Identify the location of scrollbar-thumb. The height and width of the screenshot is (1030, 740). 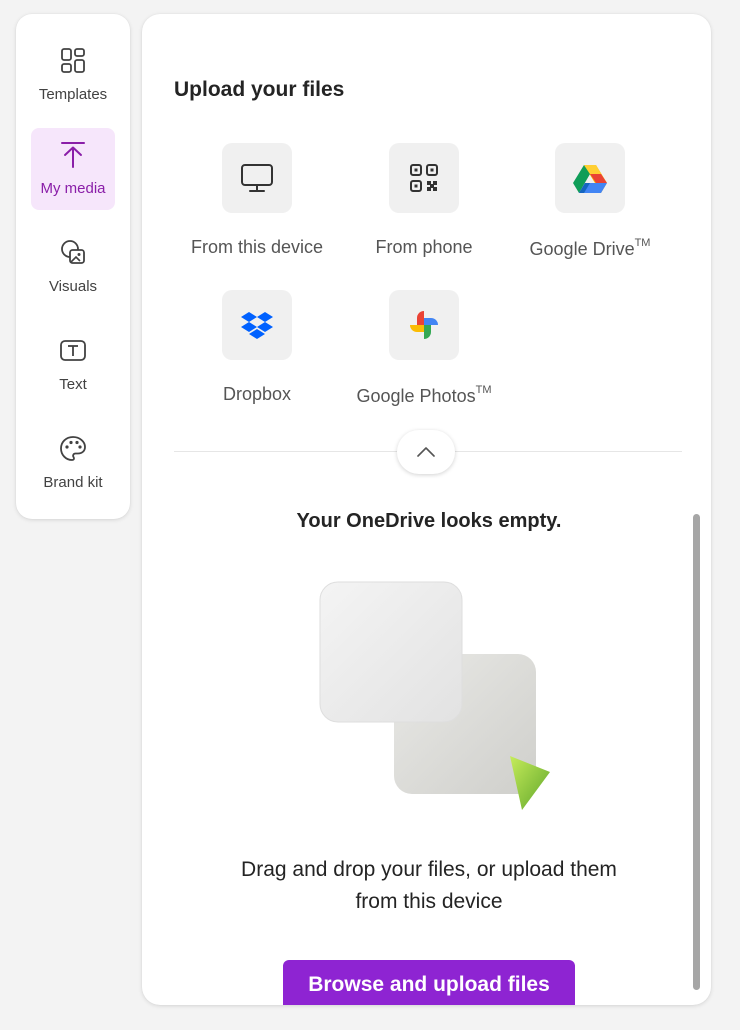
(696, 752).